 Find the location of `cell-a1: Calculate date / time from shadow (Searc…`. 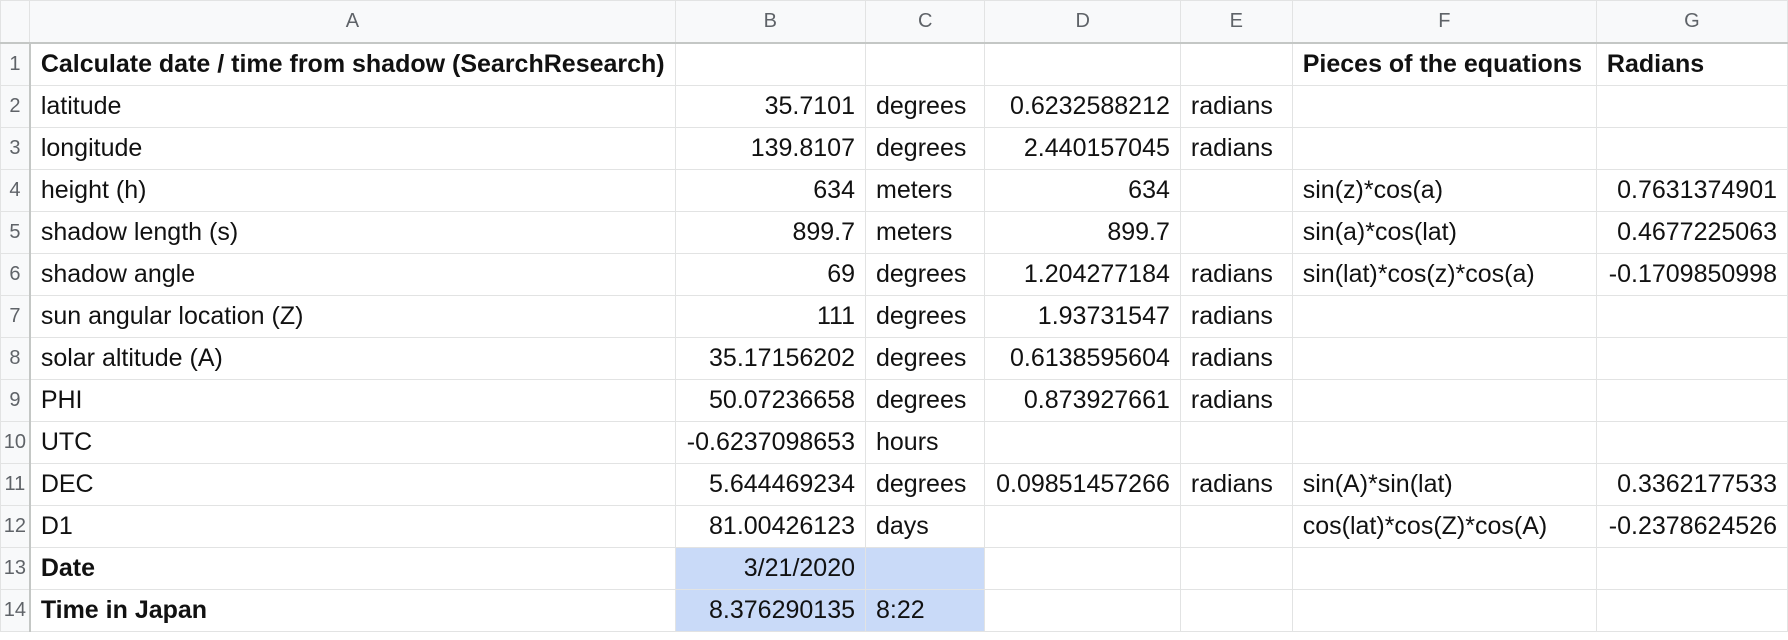

cell-a1: Calculate date / time from shadow (Searc… is located at coordinates (352, 64).